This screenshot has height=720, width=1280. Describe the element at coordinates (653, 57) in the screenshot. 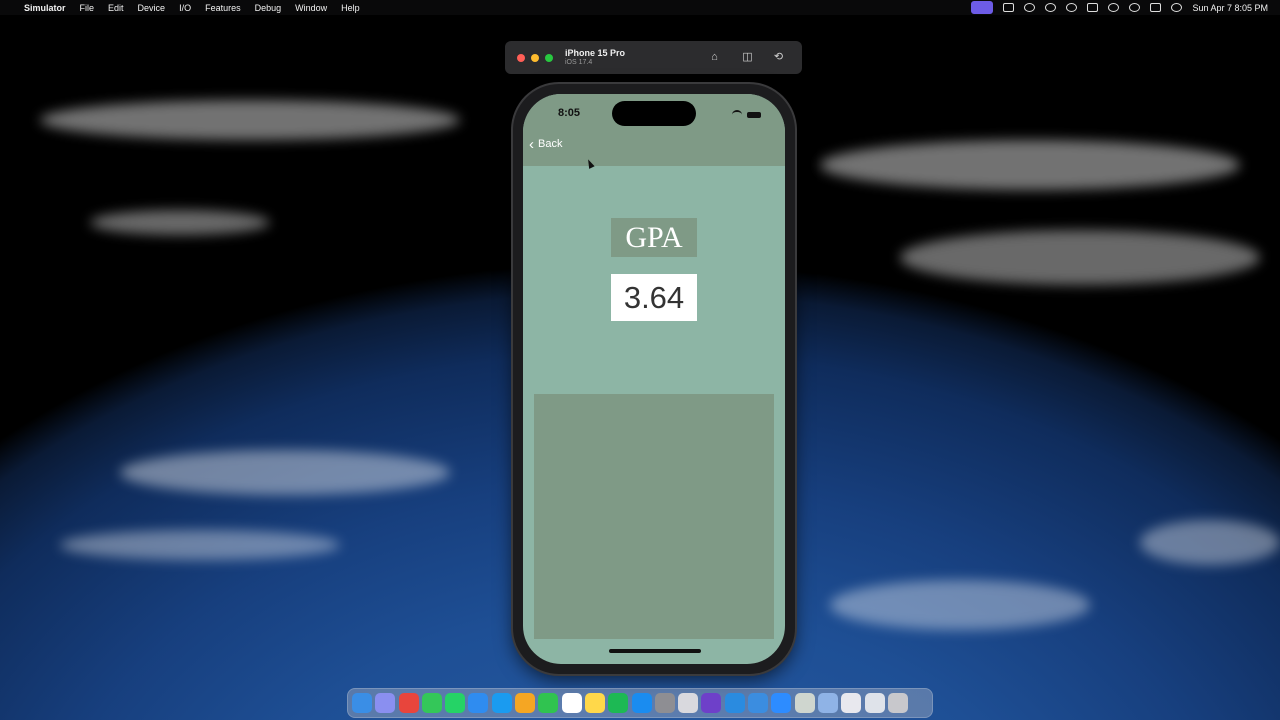

I see `simulator-title-bar: iPhone 15 Pro iOS 17.4 ⌂ ◫ ⟲` at that location.